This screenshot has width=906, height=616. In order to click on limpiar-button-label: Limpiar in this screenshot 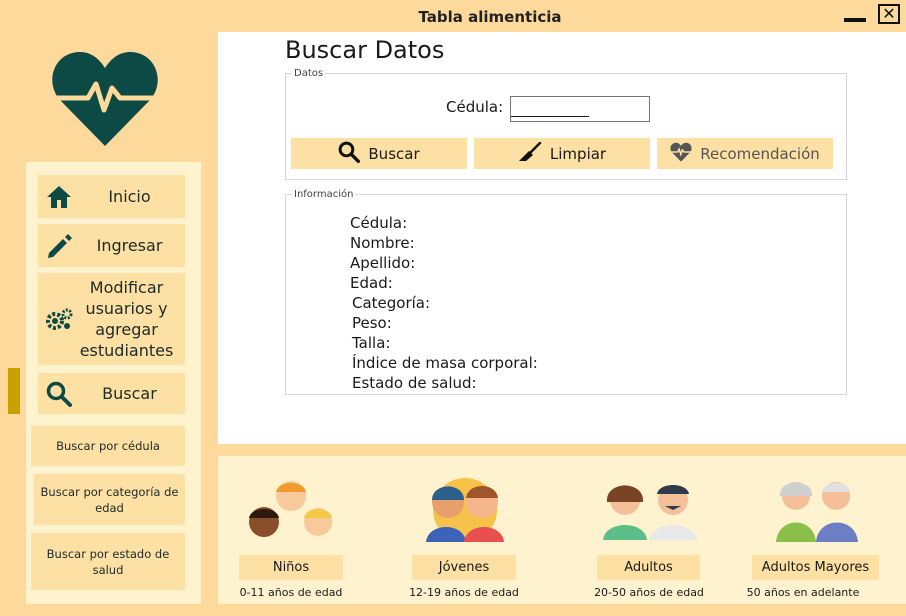, I will do `click(578, 153)`.